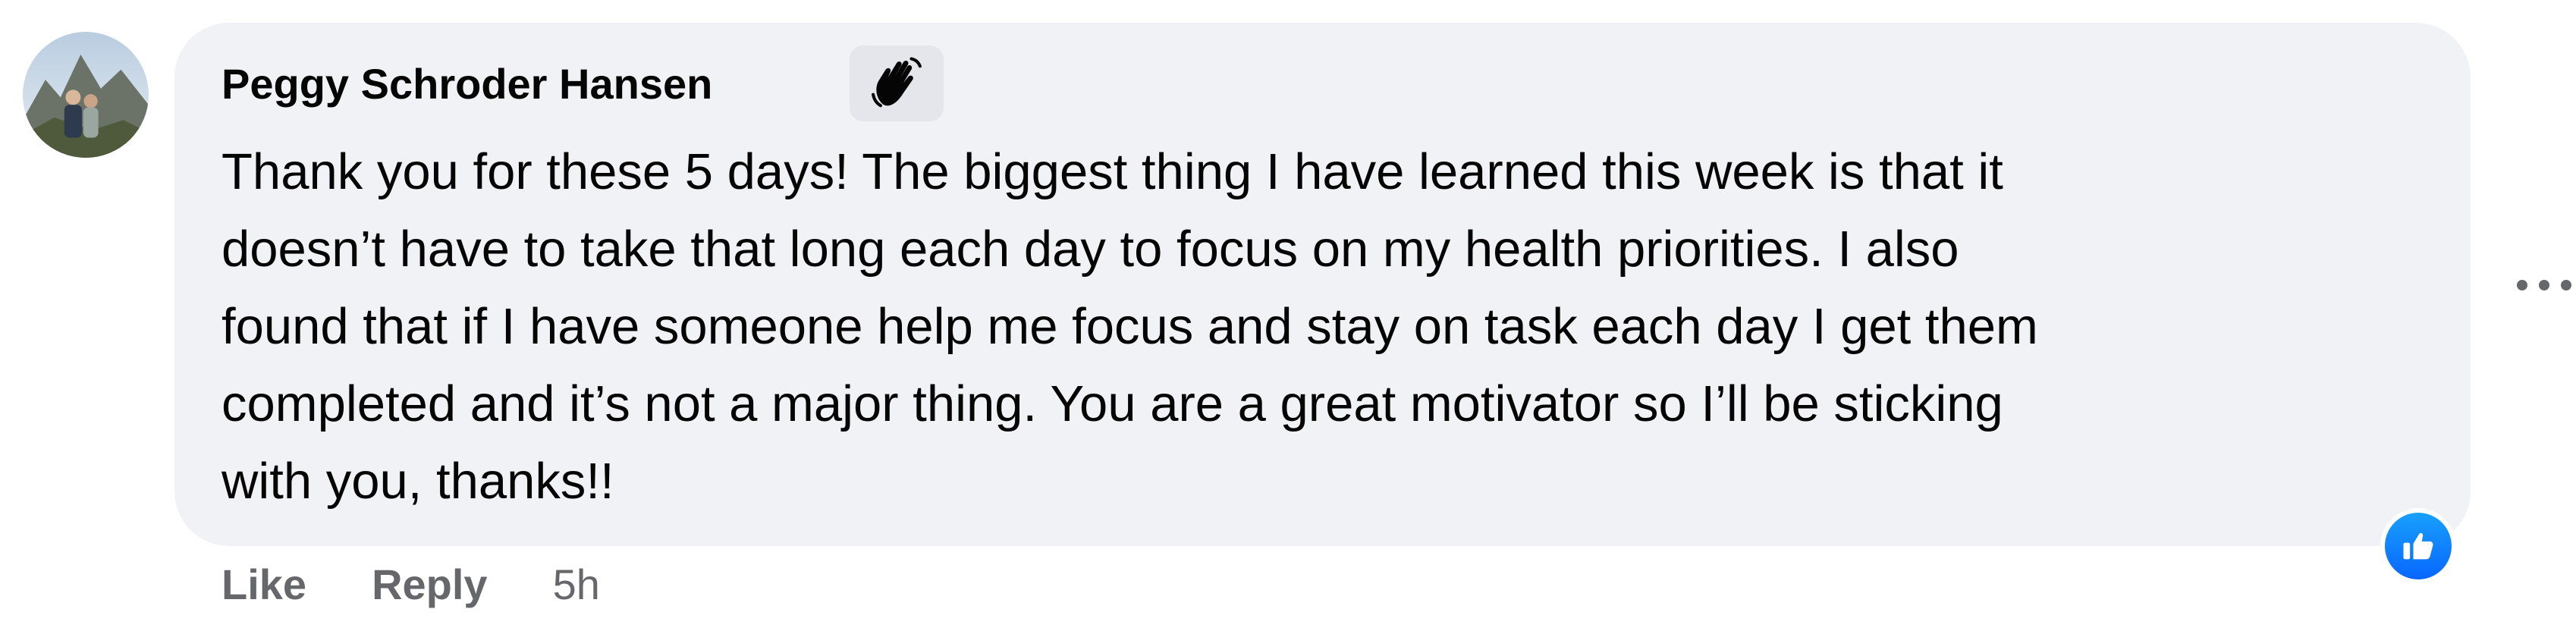  I want to click on thumbs-up-icon, so click(2418, 546).